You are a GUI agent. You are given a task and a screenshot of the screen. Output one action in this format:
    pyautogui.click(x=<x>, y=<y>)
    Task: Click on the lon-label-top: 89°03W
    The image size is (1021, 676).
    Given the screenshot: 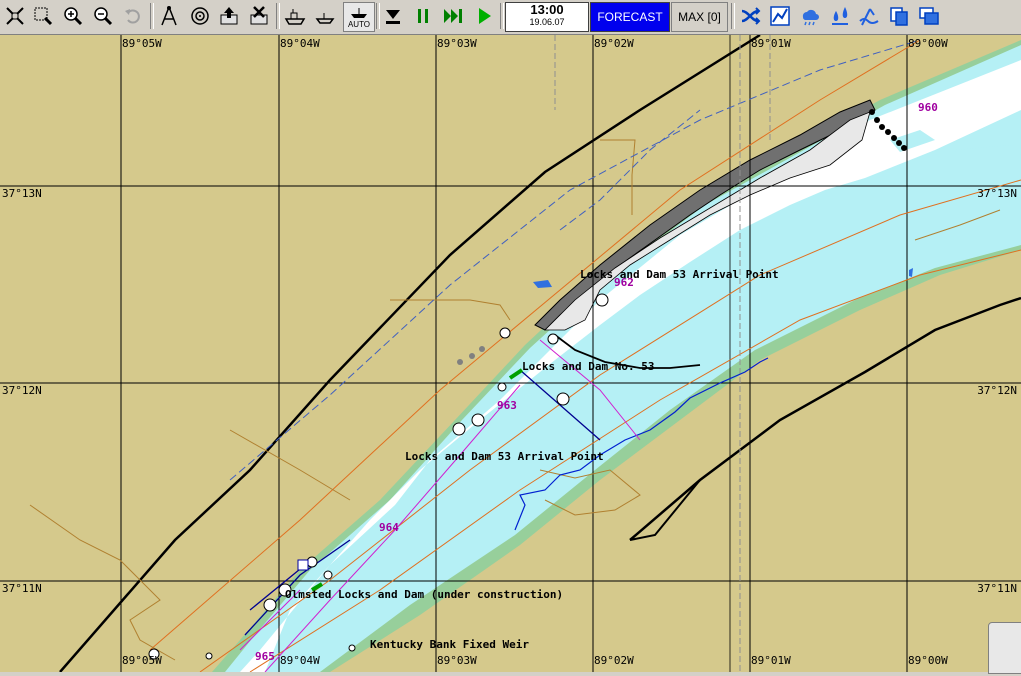 What is the action you would take?
    pyautogui.click(x=457, y=43)
    